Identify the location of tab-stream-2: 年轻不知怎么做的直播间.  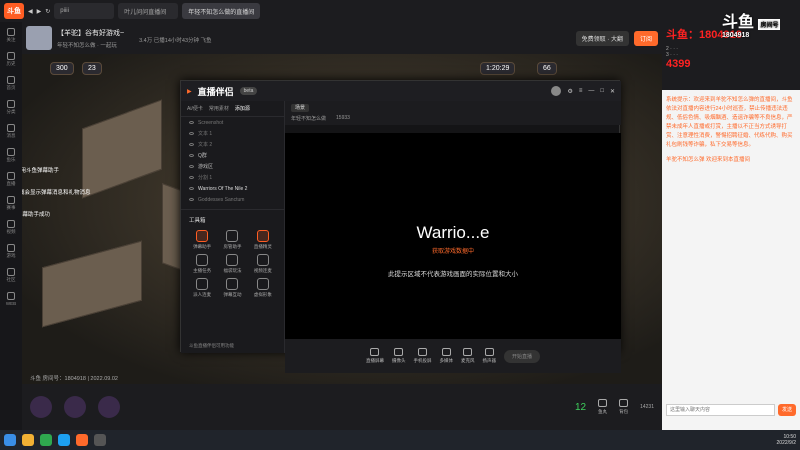
(221, 11).